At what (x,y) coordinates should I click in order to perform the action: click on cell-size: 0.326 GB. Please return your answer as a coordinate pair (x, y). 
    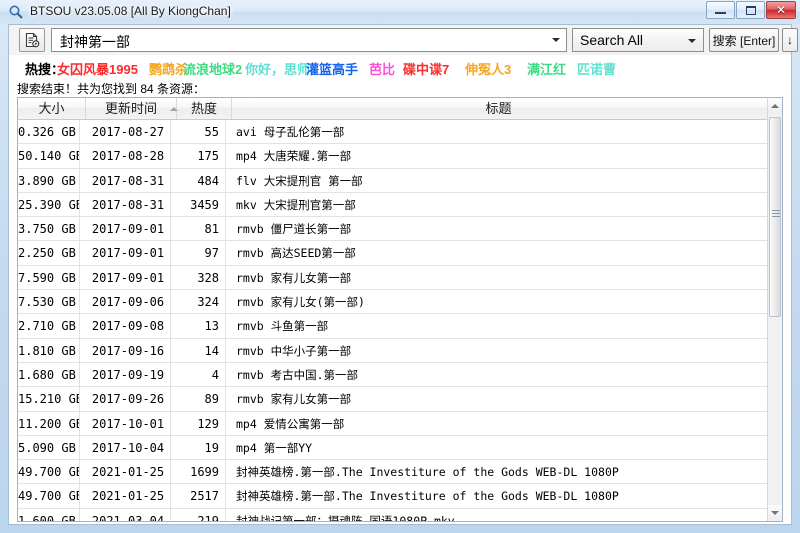
    Looking at the image, I should click on (49, 132).